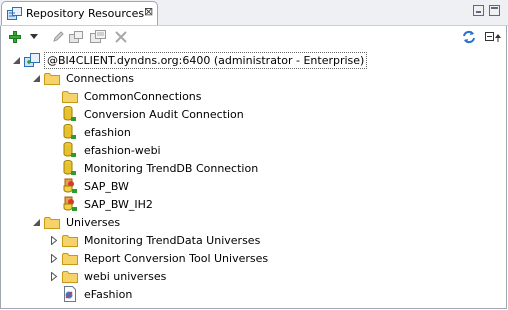 This screenshot has width=508, height=310. Describe the element at coordinates (76, 37) in the screenshot. I see `new-folder-icon` at that location.